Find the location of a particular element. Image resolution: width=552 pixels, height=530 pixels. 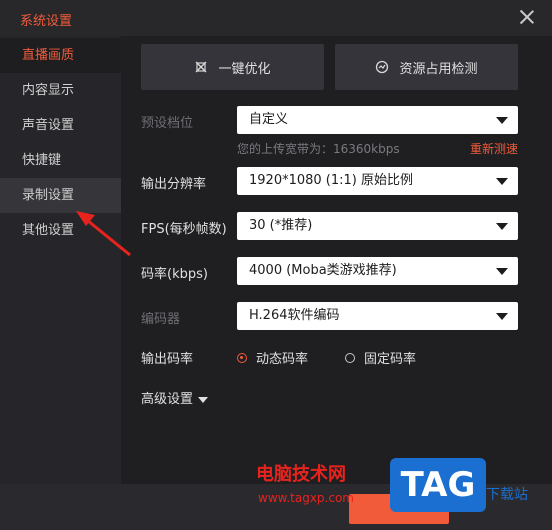

watermark-download: 下载站 is located at coordinates (507, 495).